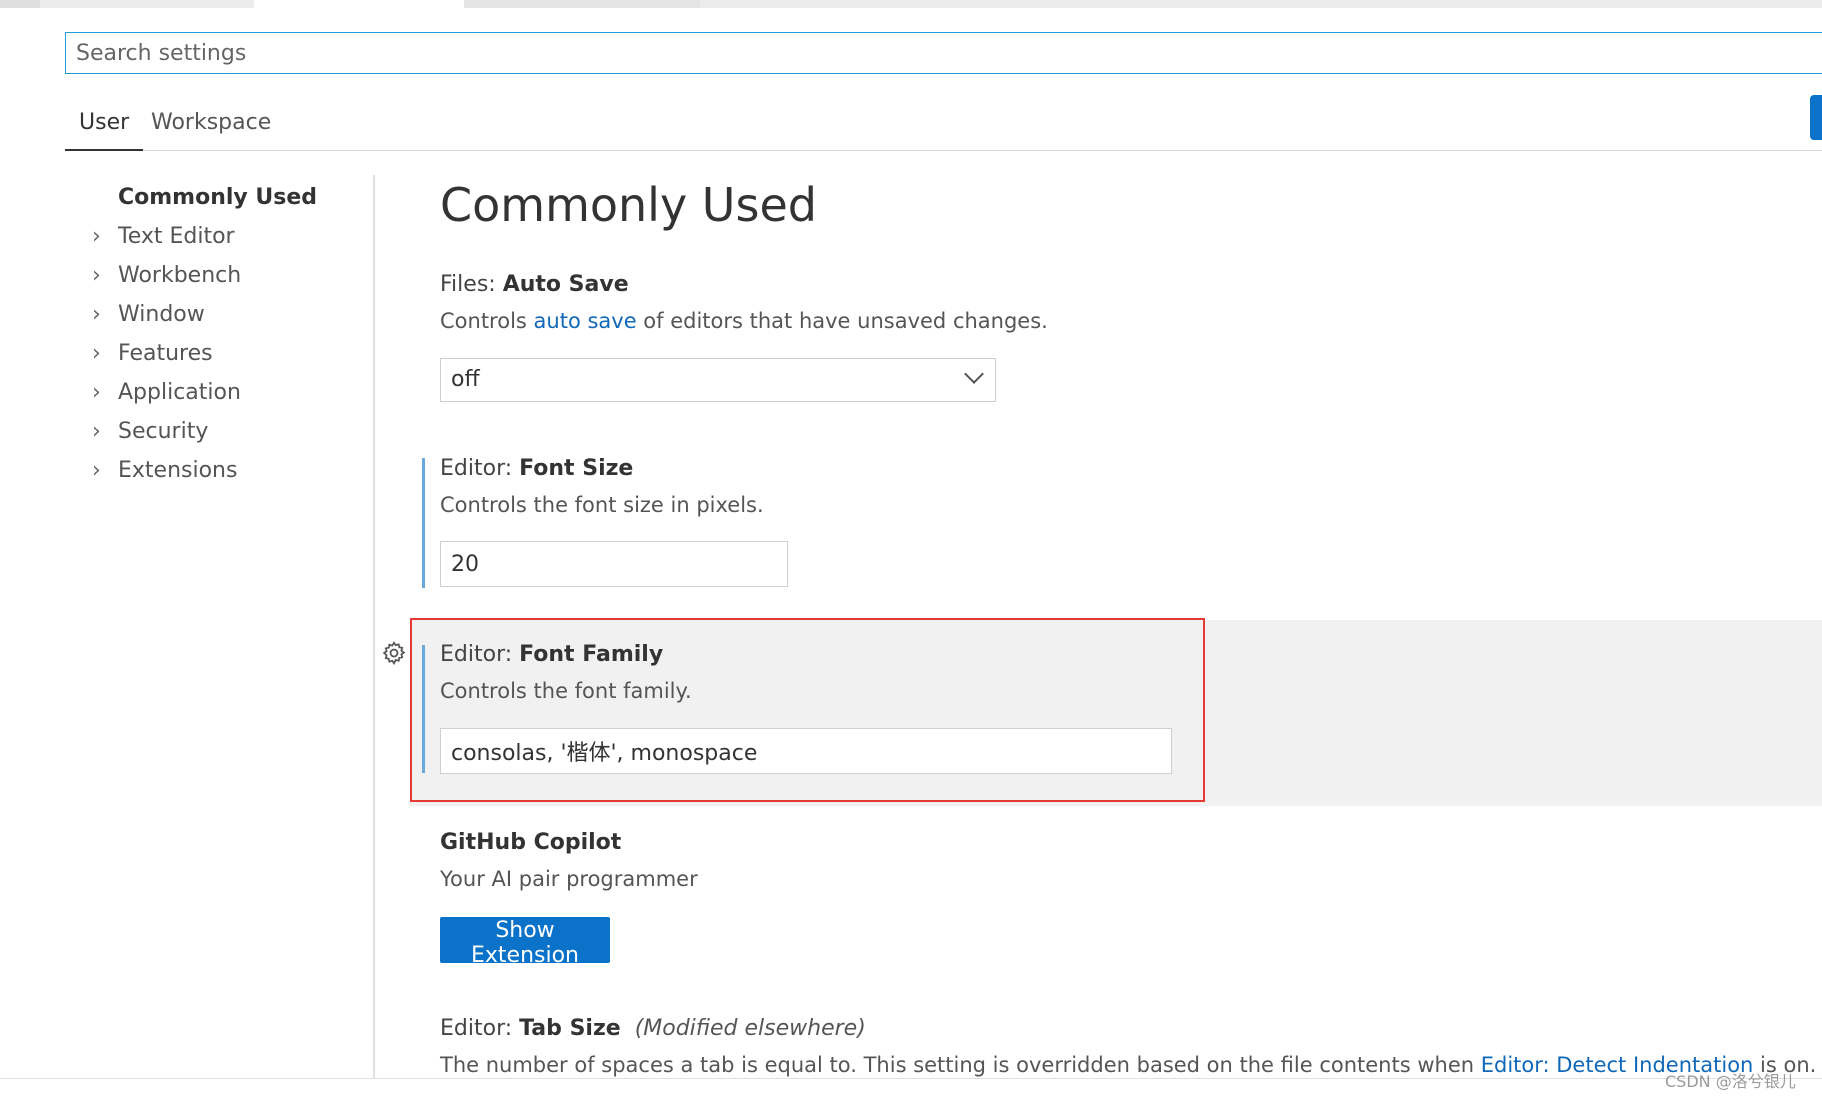 This screenshot has width=1822, height=1101. I want to click on auto-save-link: auto save, so click(585, 321).